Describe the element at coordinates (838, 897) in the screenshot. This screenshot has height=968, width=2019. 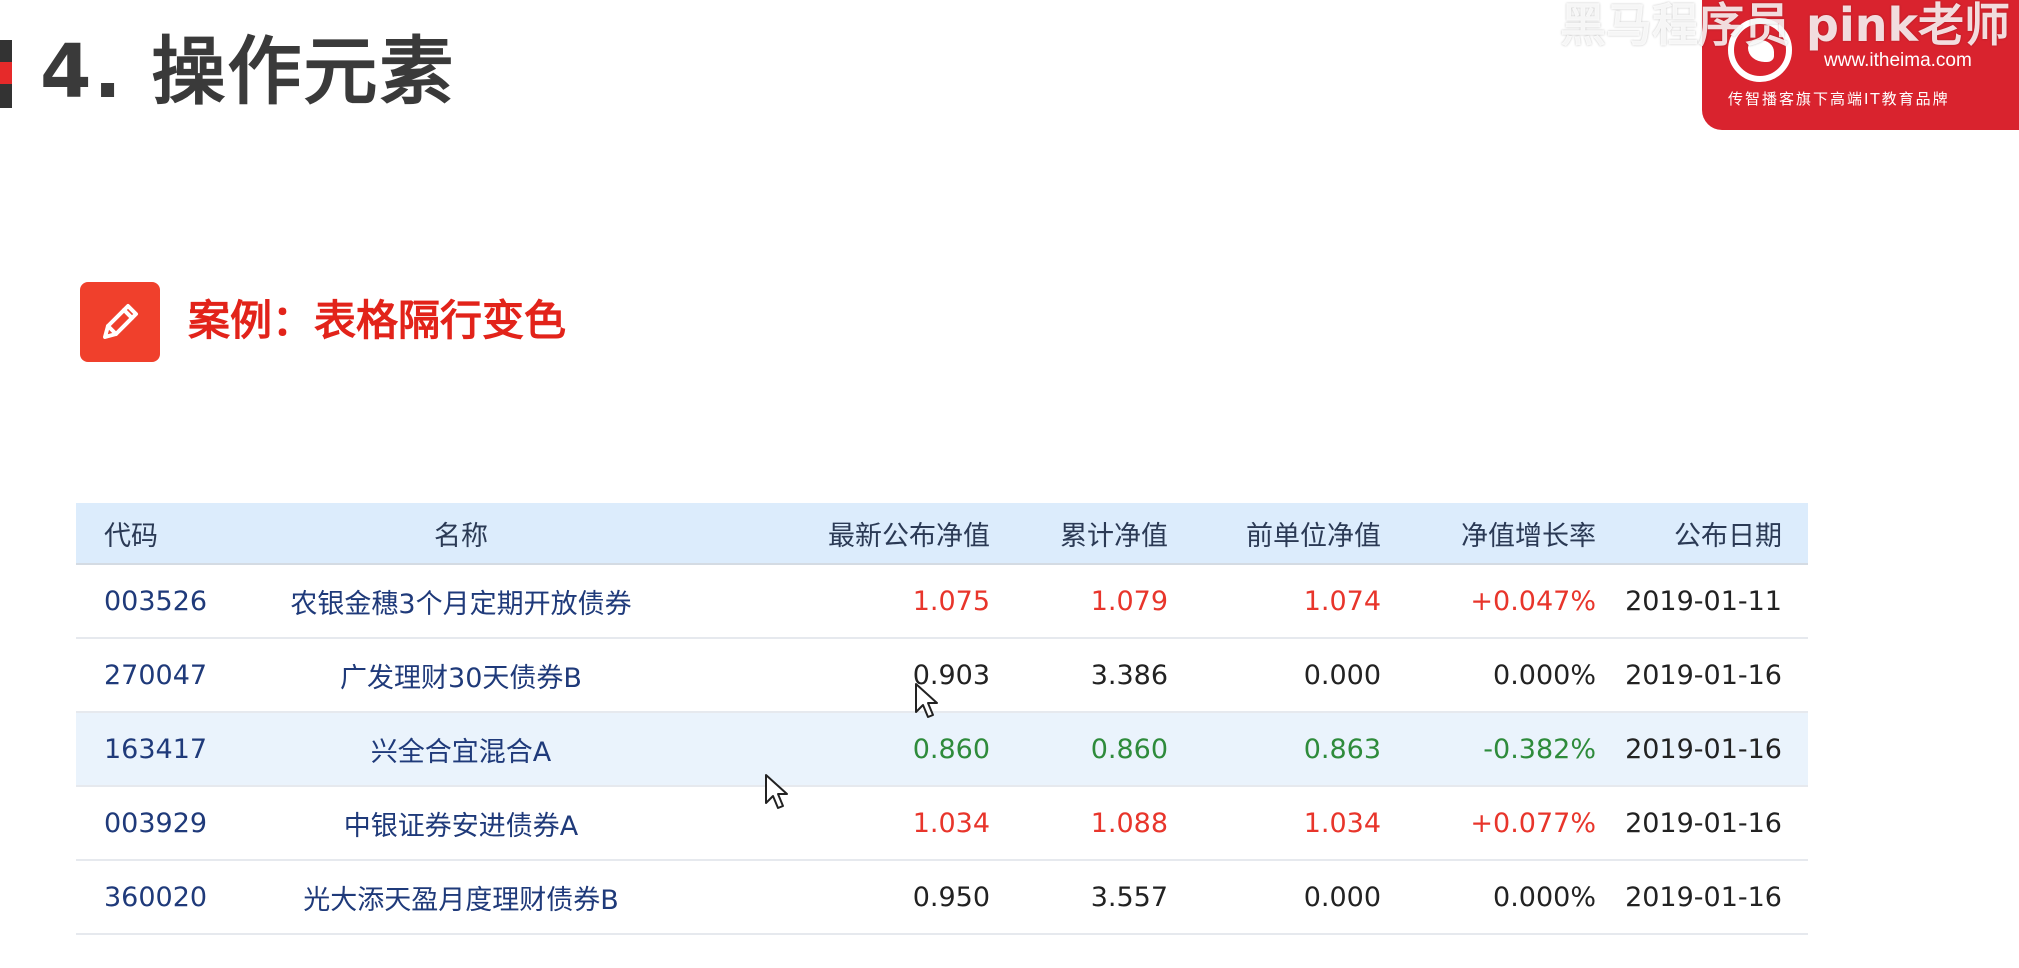
I see `latest-nav: 0.950` at that location.